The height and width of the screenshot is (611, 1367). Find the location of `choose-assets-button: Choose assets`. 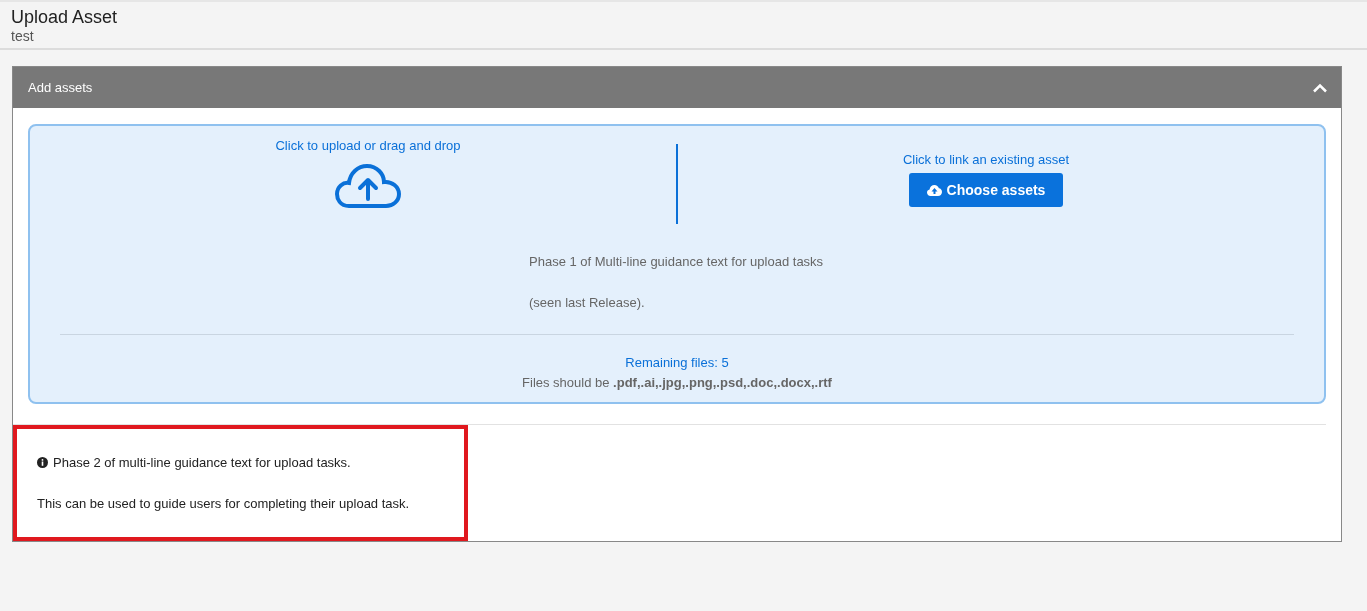

choose-assets-button: Choose assets is located at coordinates (986, 190).